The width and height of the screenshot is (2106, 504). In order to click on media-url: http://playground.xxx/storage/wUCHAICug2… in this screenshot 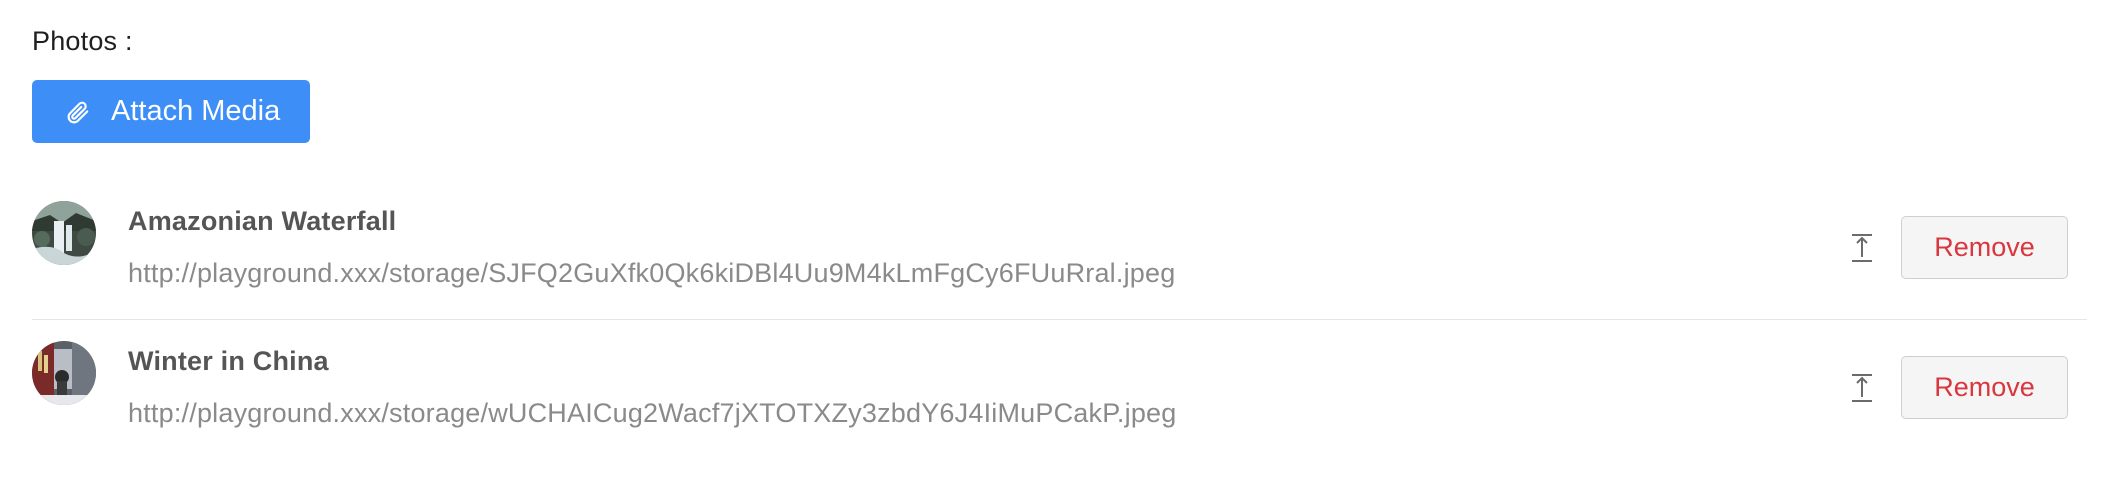, I will do `click(652, 413)`.